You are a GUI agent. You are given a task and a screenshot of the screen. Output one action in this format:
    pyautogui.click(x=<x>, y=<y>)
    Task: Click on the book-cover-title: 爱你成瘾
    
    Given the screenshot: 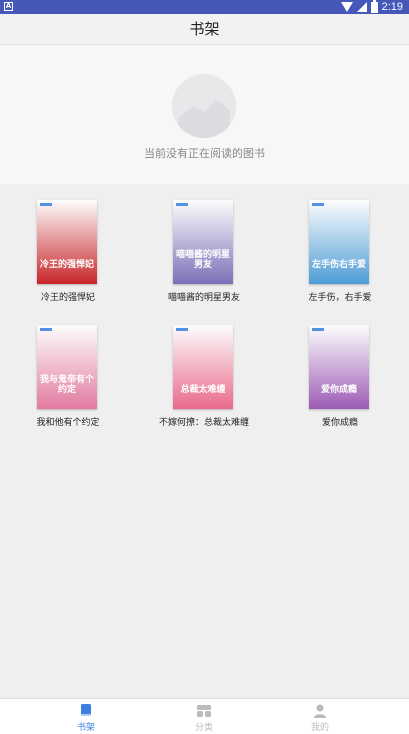 What is the action you would take?
    pyautogui.click(x=338, y=390)
    